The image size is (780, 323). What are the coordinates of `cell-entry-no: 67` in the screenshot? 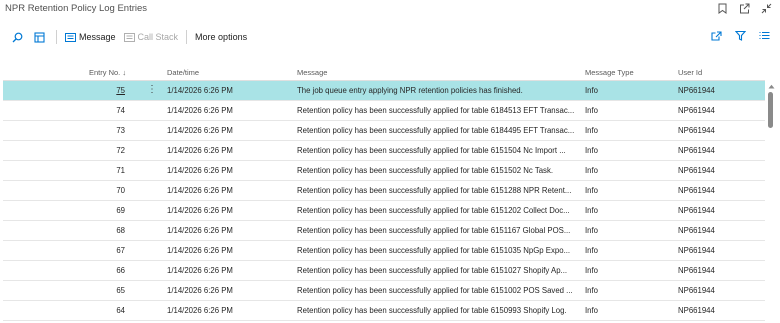 It's located at (105, 250).